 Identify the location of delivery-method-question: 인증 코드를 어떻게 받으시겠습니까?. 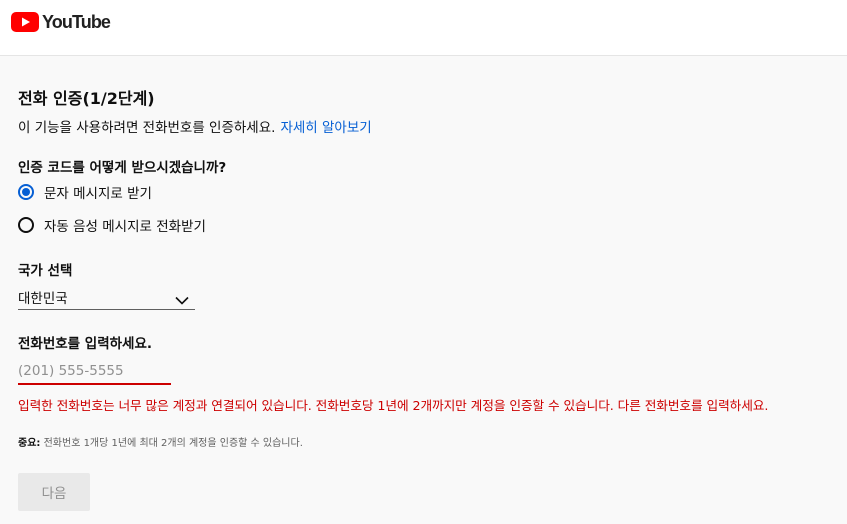
(122, 168).